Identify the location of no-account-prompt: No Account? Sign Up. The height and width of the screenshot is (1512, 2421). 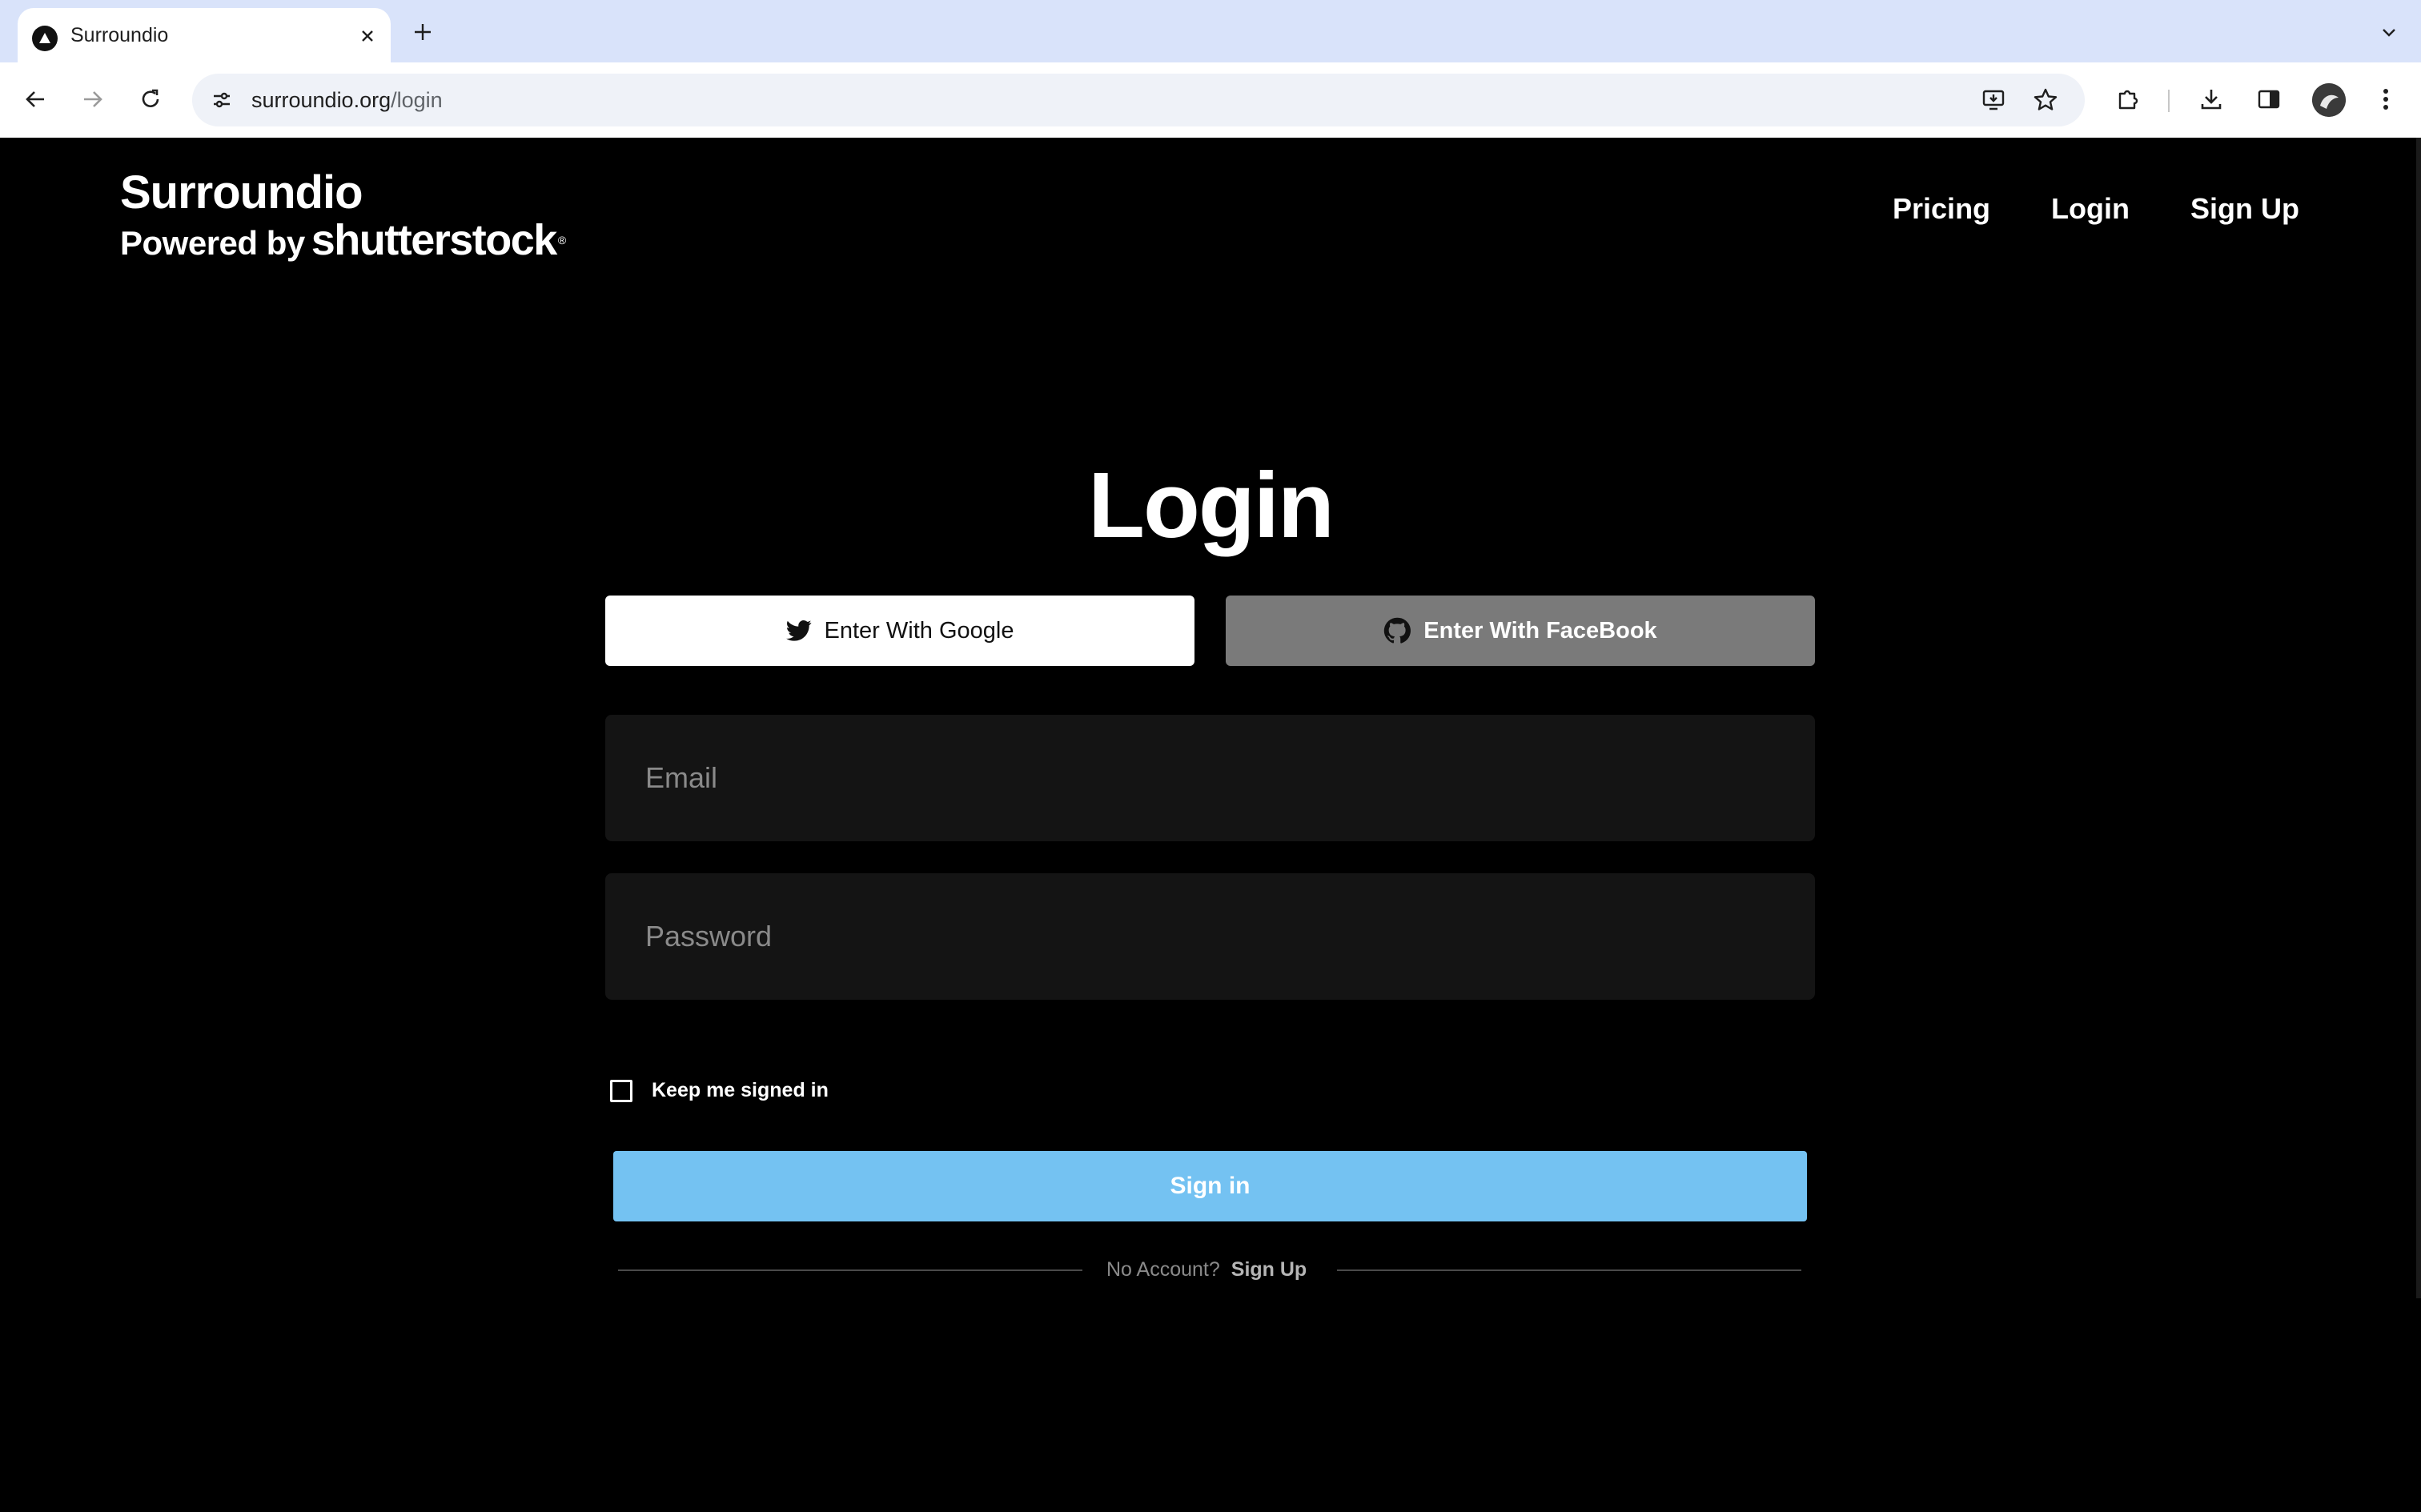
(1206, 1270).